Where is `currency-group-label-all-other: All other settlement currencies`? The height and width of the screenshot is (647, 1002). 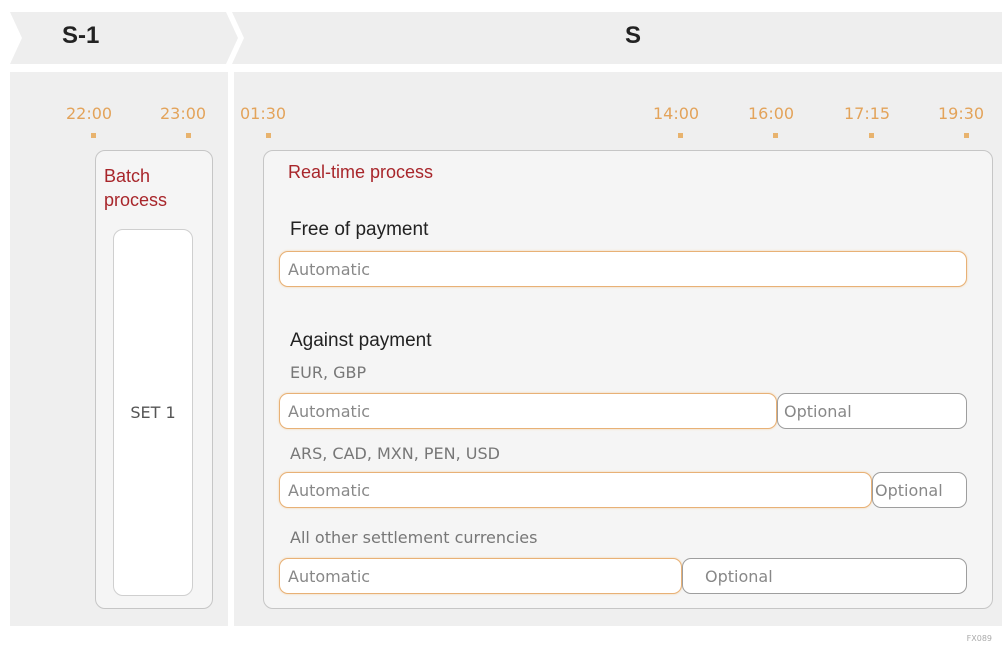 currency-group-label-all-other: All other settlement currencies is located at coordinates (414, 537).